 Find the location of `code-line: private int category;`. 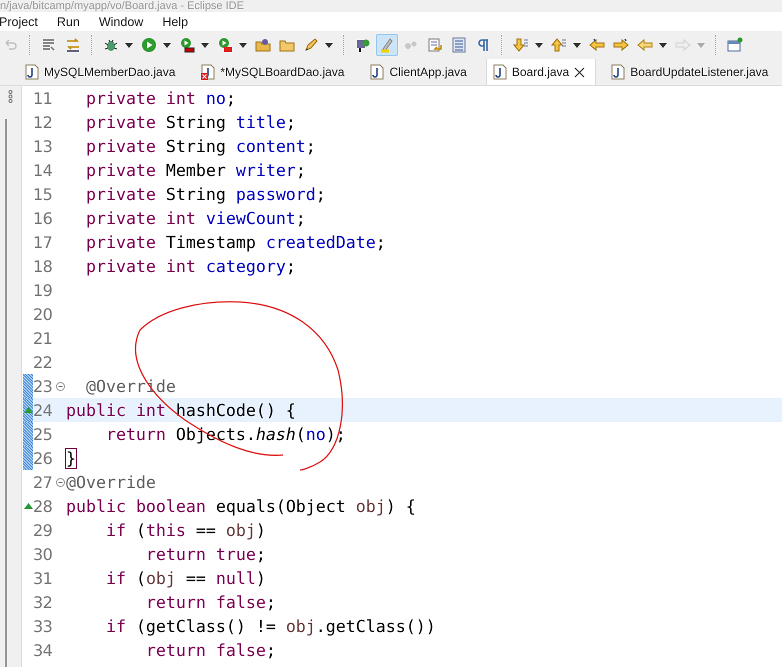

code-line: private int category; is located at coordinates (190, 266).